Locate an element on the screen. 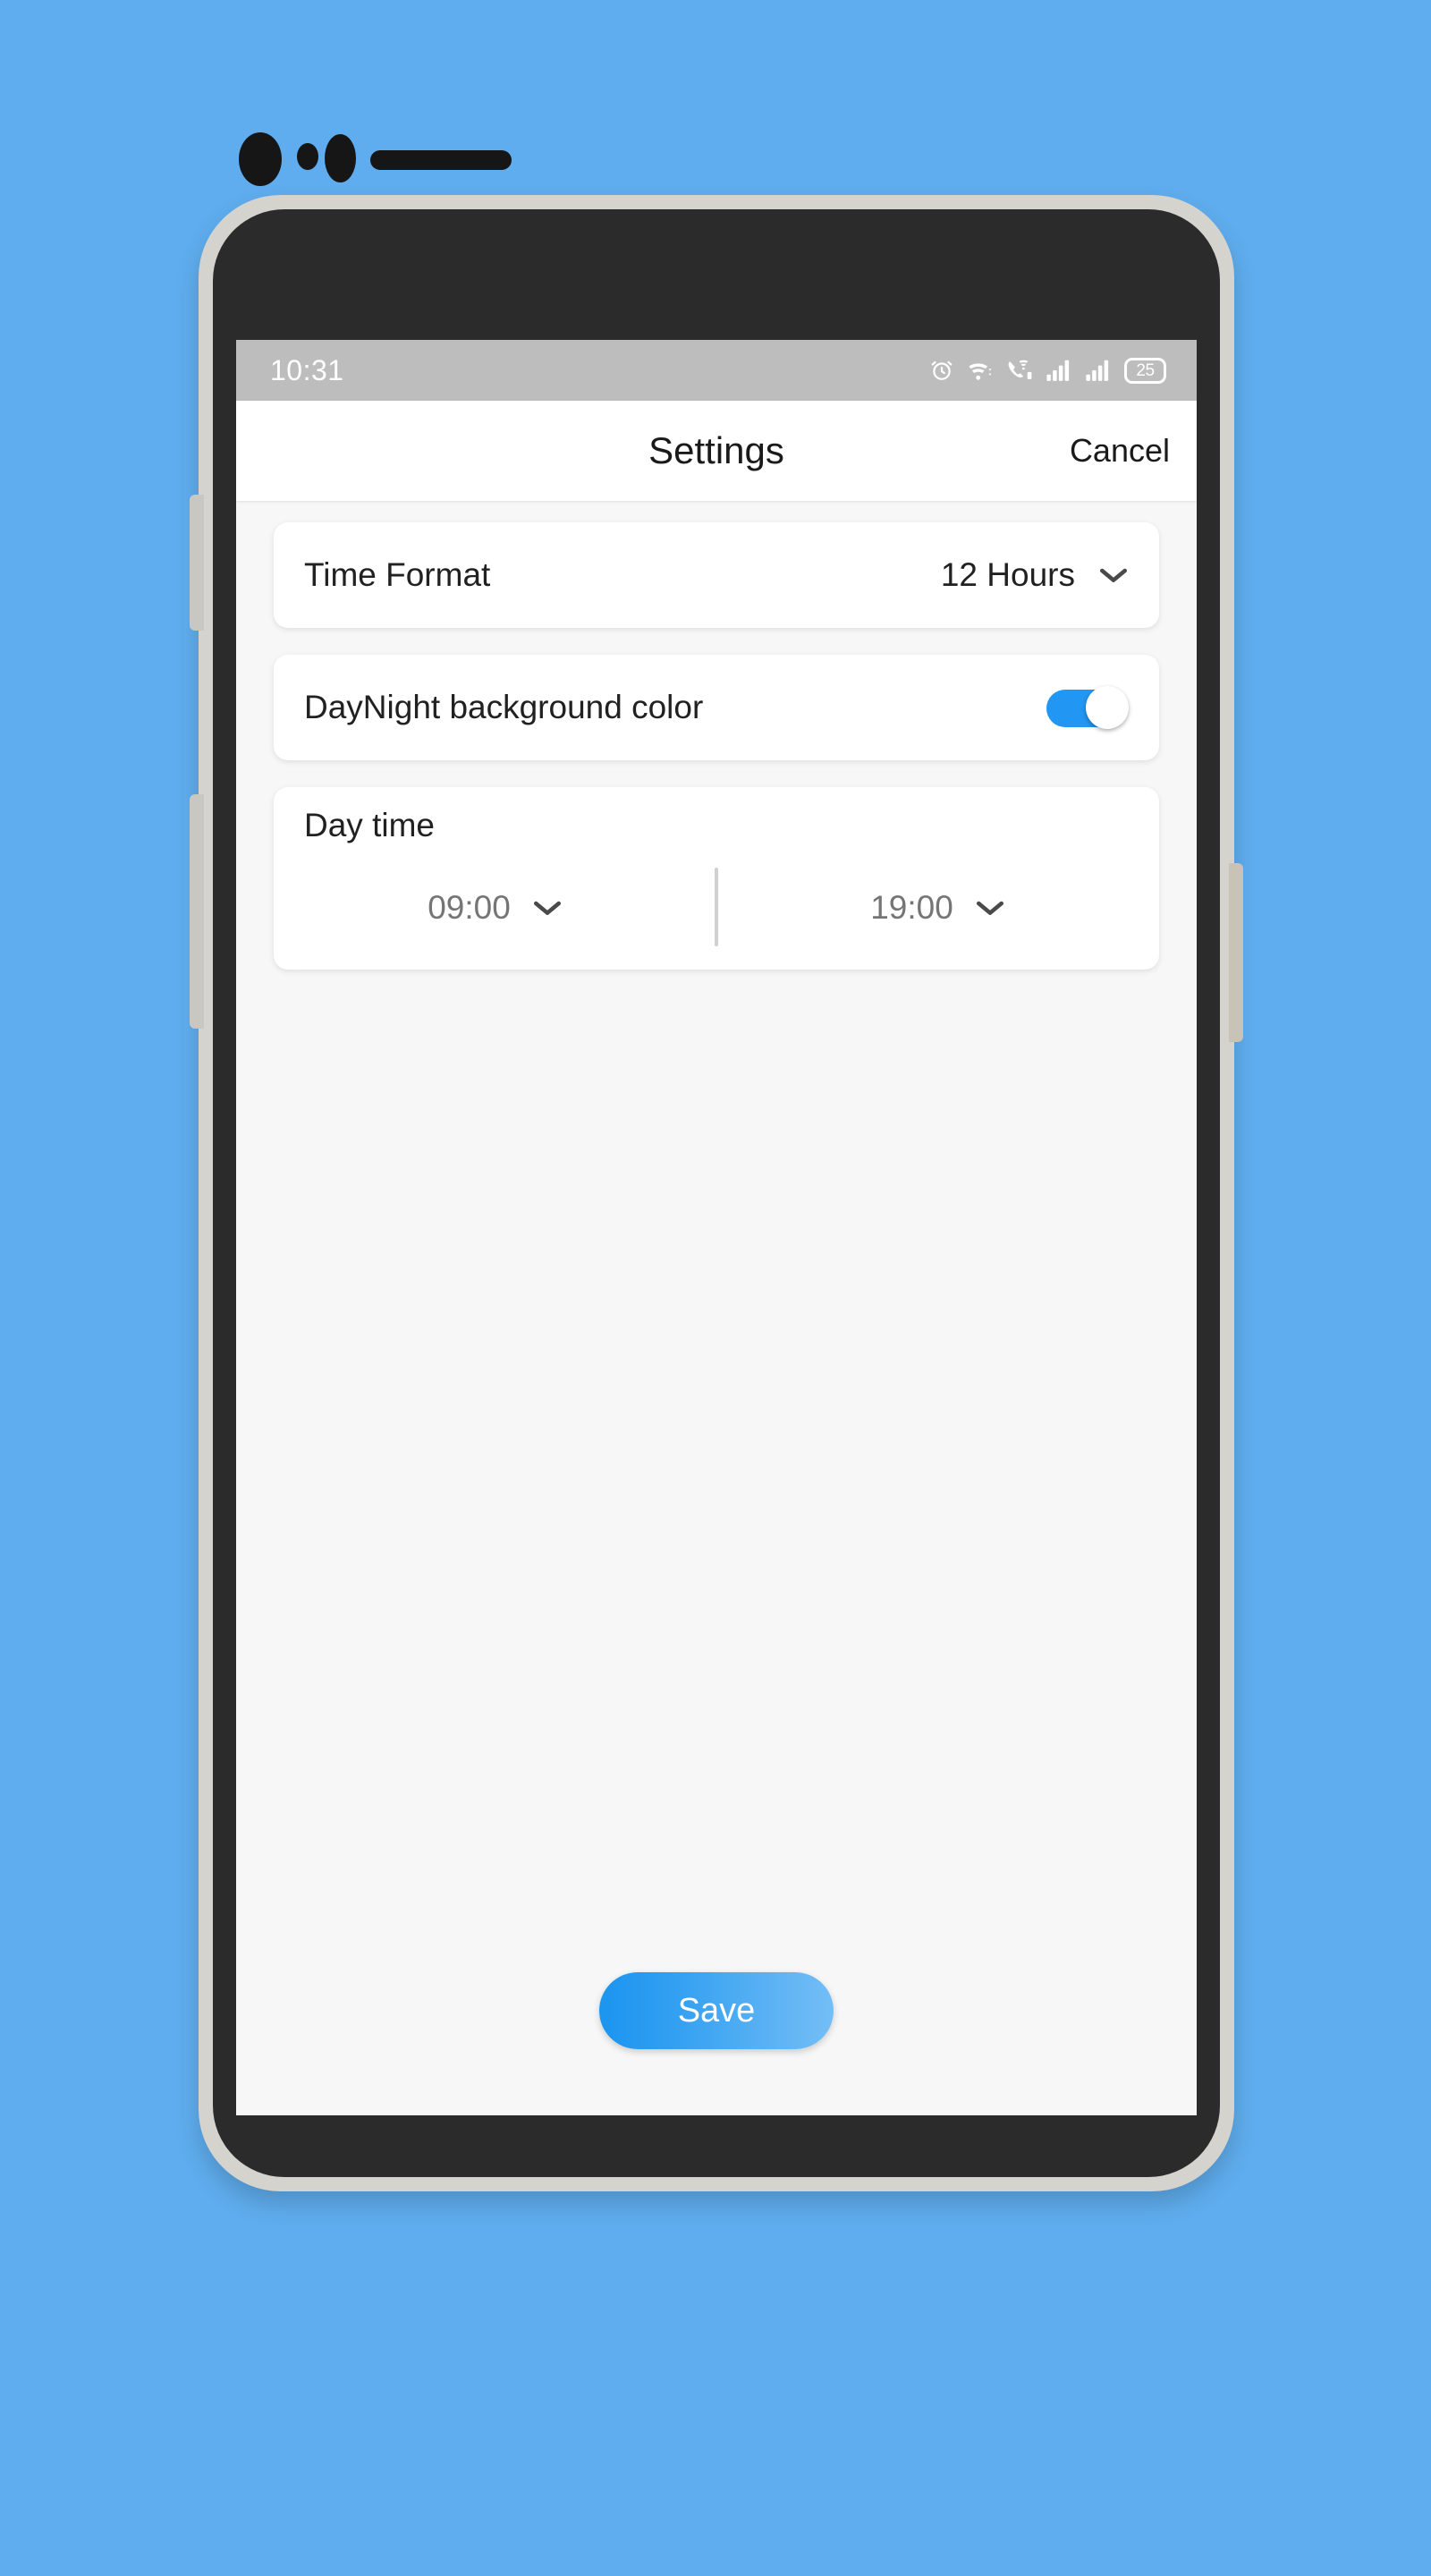  front-camera-icon is located at coordinates (260, 159).